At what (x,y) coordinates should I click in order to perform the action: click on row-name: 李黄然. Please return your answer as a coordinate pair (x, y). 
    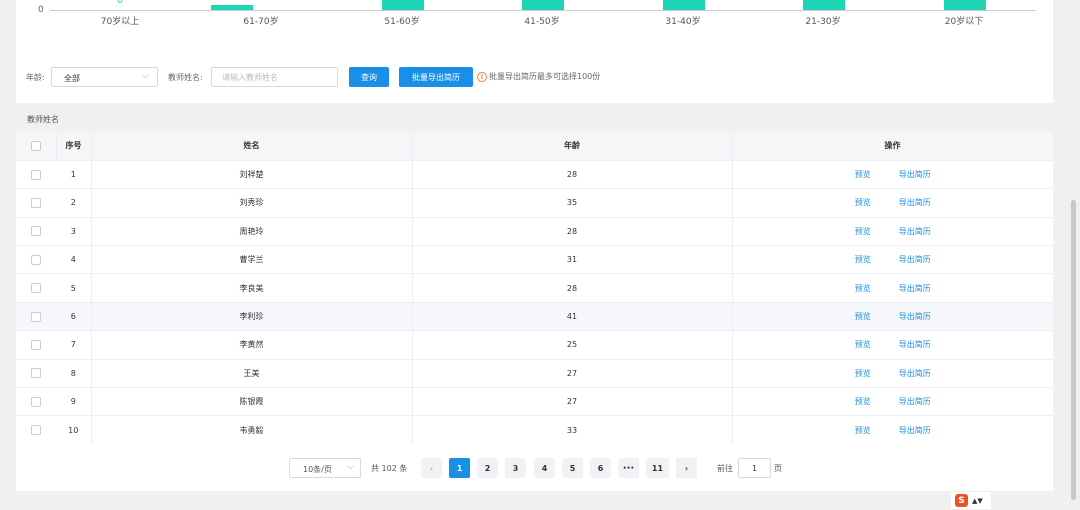
    Looking at the image, I should click on (252, 345).